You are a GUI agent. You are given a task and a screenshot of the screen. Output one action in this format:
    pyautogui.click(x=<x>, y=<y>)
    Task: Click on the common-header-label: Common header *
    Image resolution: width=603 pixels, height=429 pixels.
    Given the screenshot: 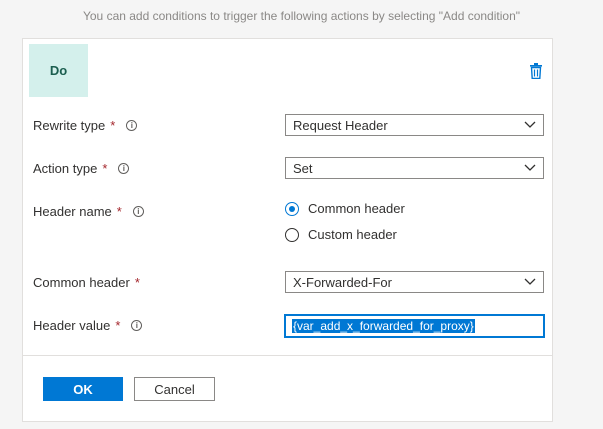 What is the action you would take?
    pyautogui.click(x=86, y=282)
    